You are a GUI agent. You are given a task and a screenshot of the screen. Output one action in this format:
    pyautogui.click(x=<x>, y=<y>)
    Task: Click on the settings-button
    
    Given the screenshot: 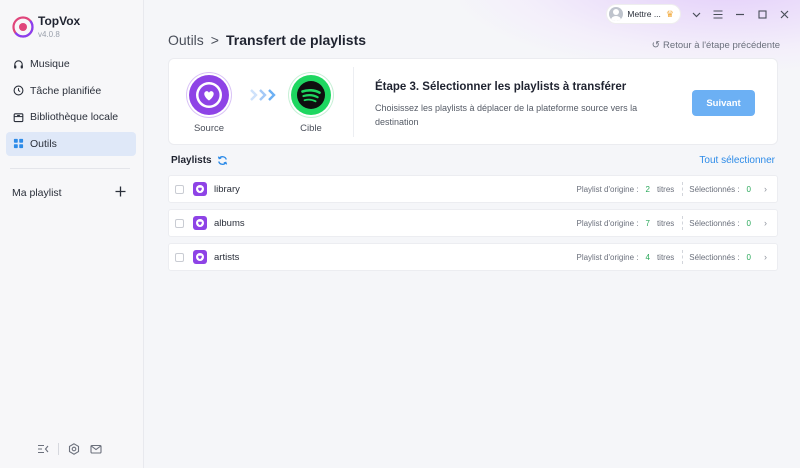 What is the action you would take?
    pyautogui.click(x=74, y=449)
    